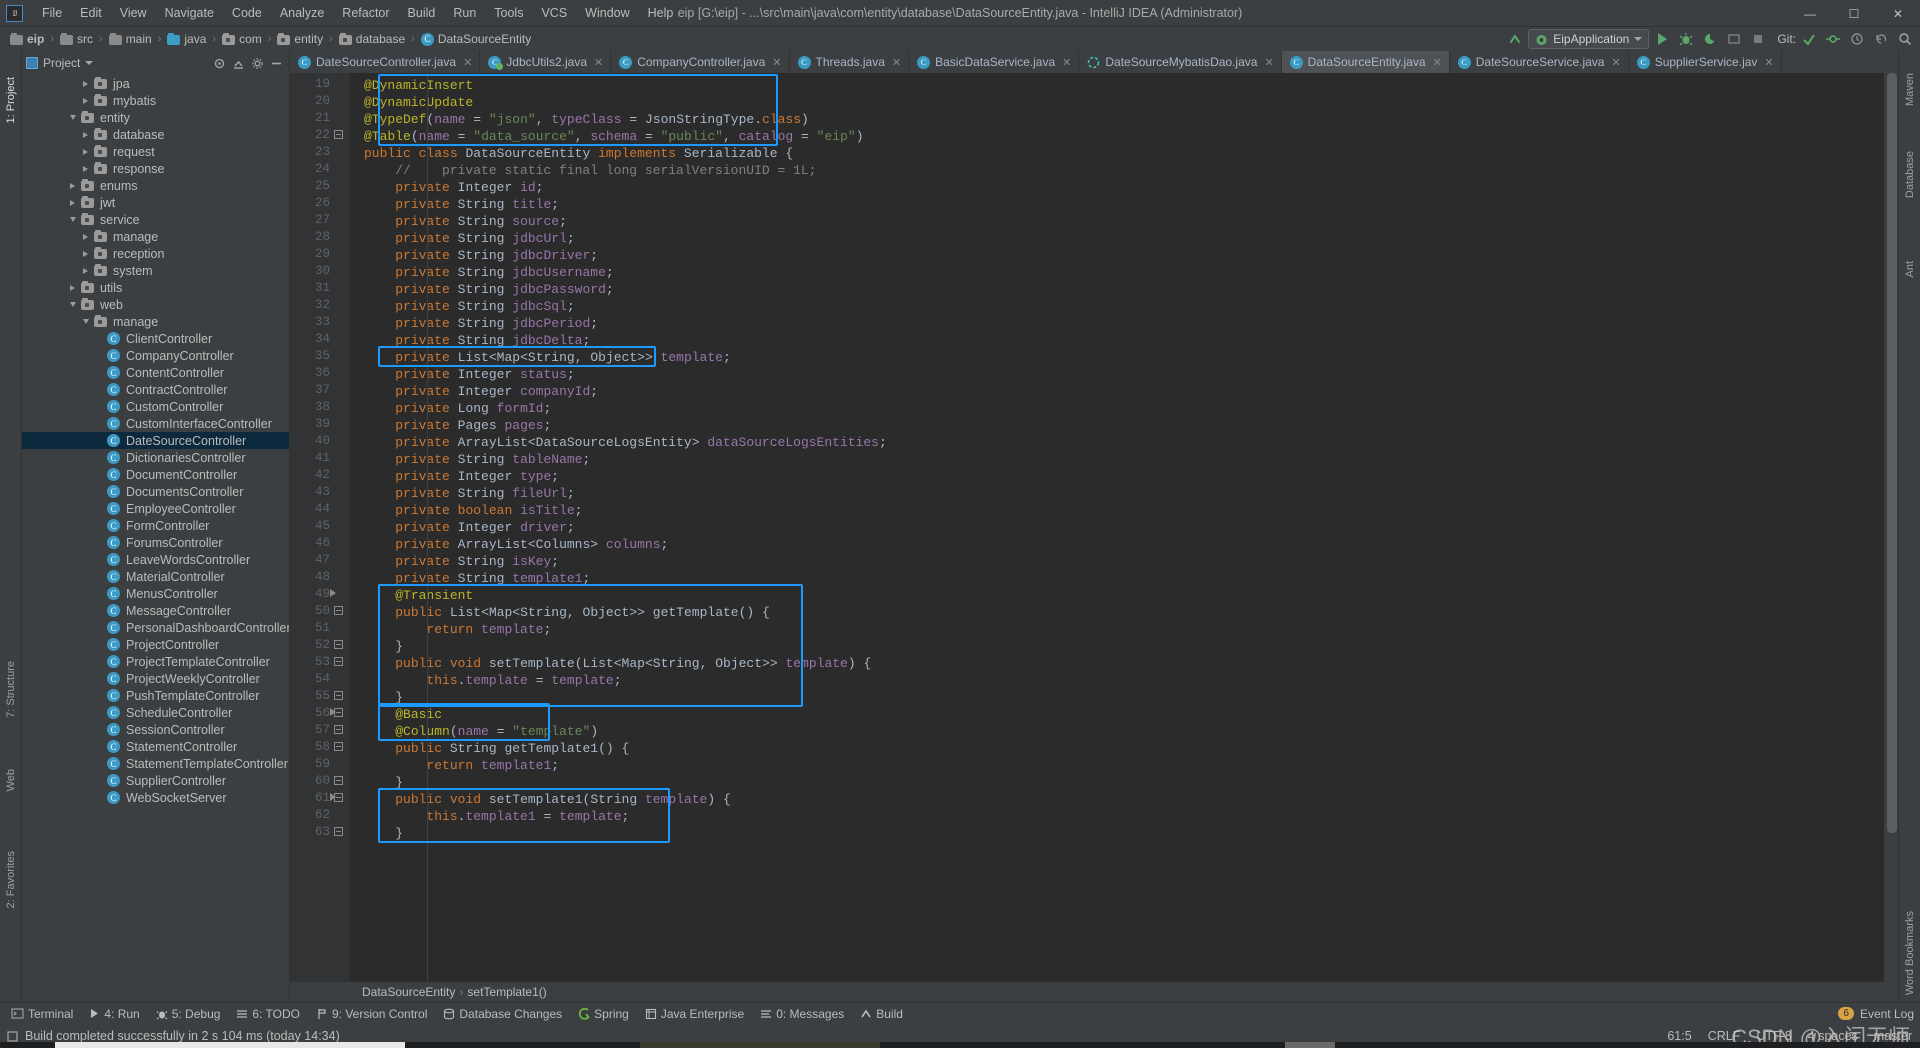 Image resolution: width=1920 pixels, height=1048 pixels. I want to click on editor-tab-datesourceservice-java: C DateSourceService.java ✕, so click(1539, 62).